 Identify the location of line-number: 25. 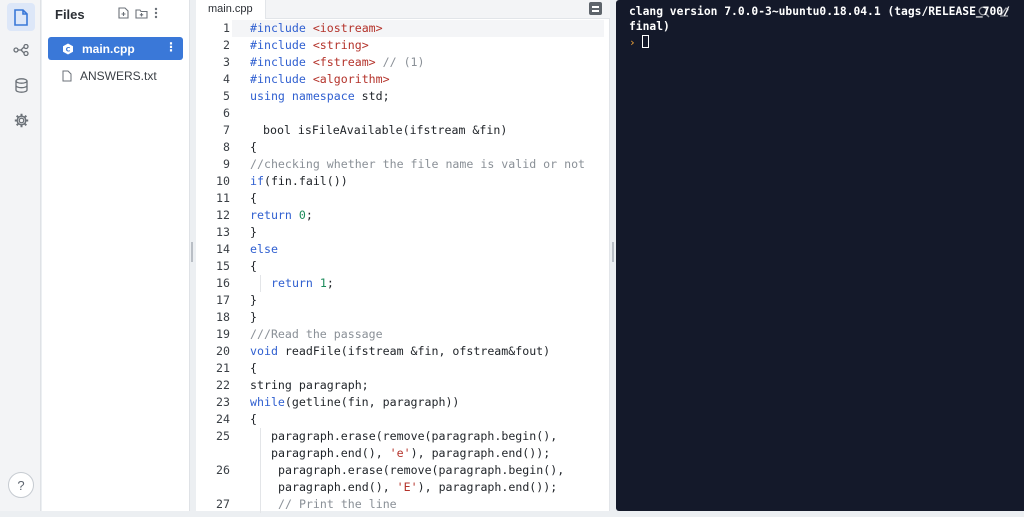
(223, 436).